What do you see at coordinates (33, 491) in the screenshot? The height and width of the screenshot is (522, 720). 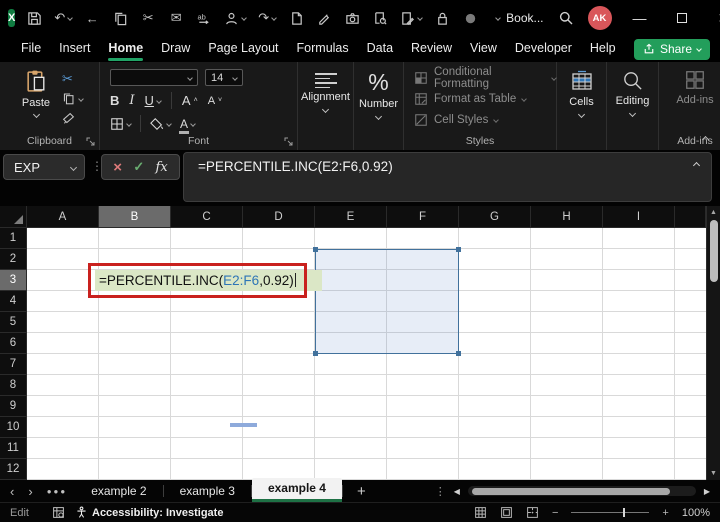 I see `sheet-nav-right-icon: ›` at bounding box center [33, 491].